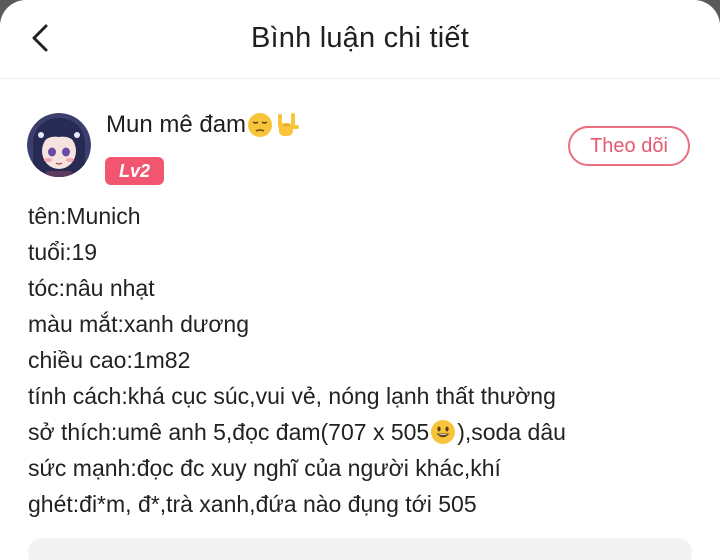 The width and height of the screenshot is (720, 560). What do you see at coordinates (63, 252) in the screenshot?
I see `comment-line: tuổi:19` at bounding box center [63, 252].